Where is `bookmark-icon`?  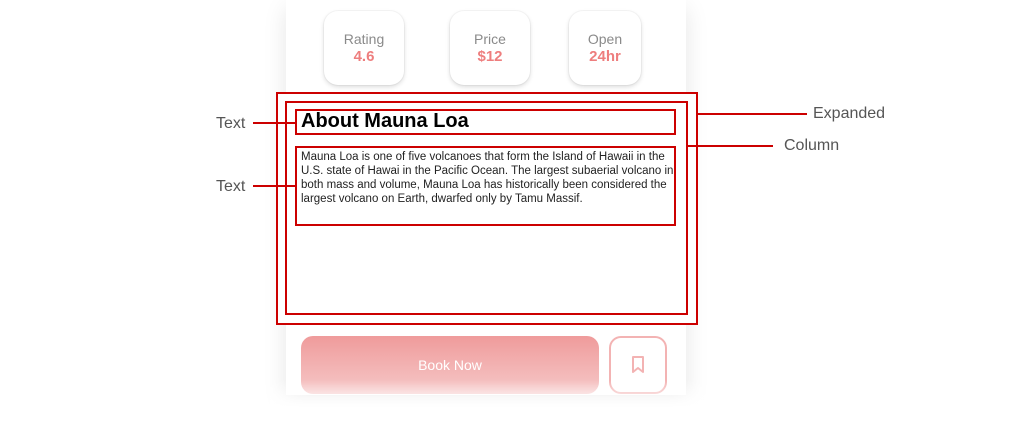 bookmark-icon is located at coordinates (638, 364).